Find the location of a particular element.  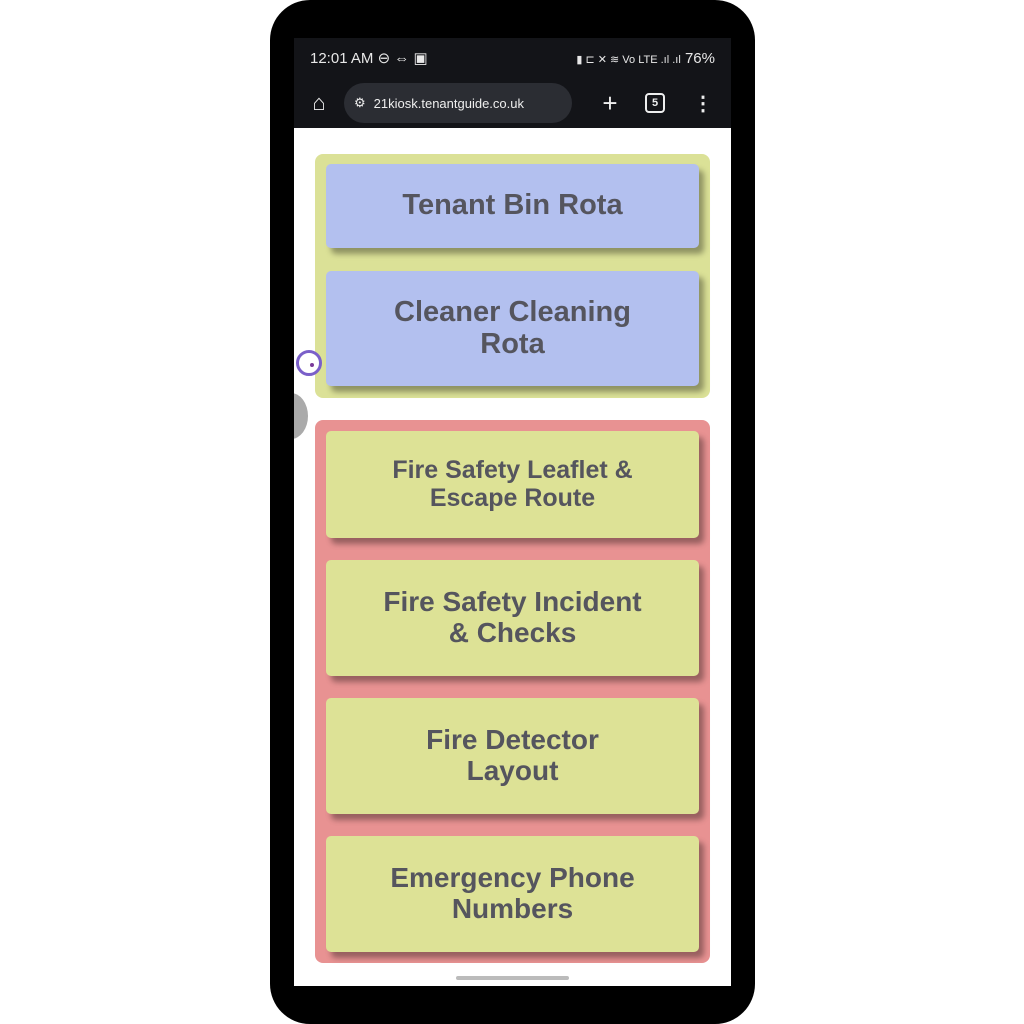

edge-panel-handle is located at coordinates (301, 416).